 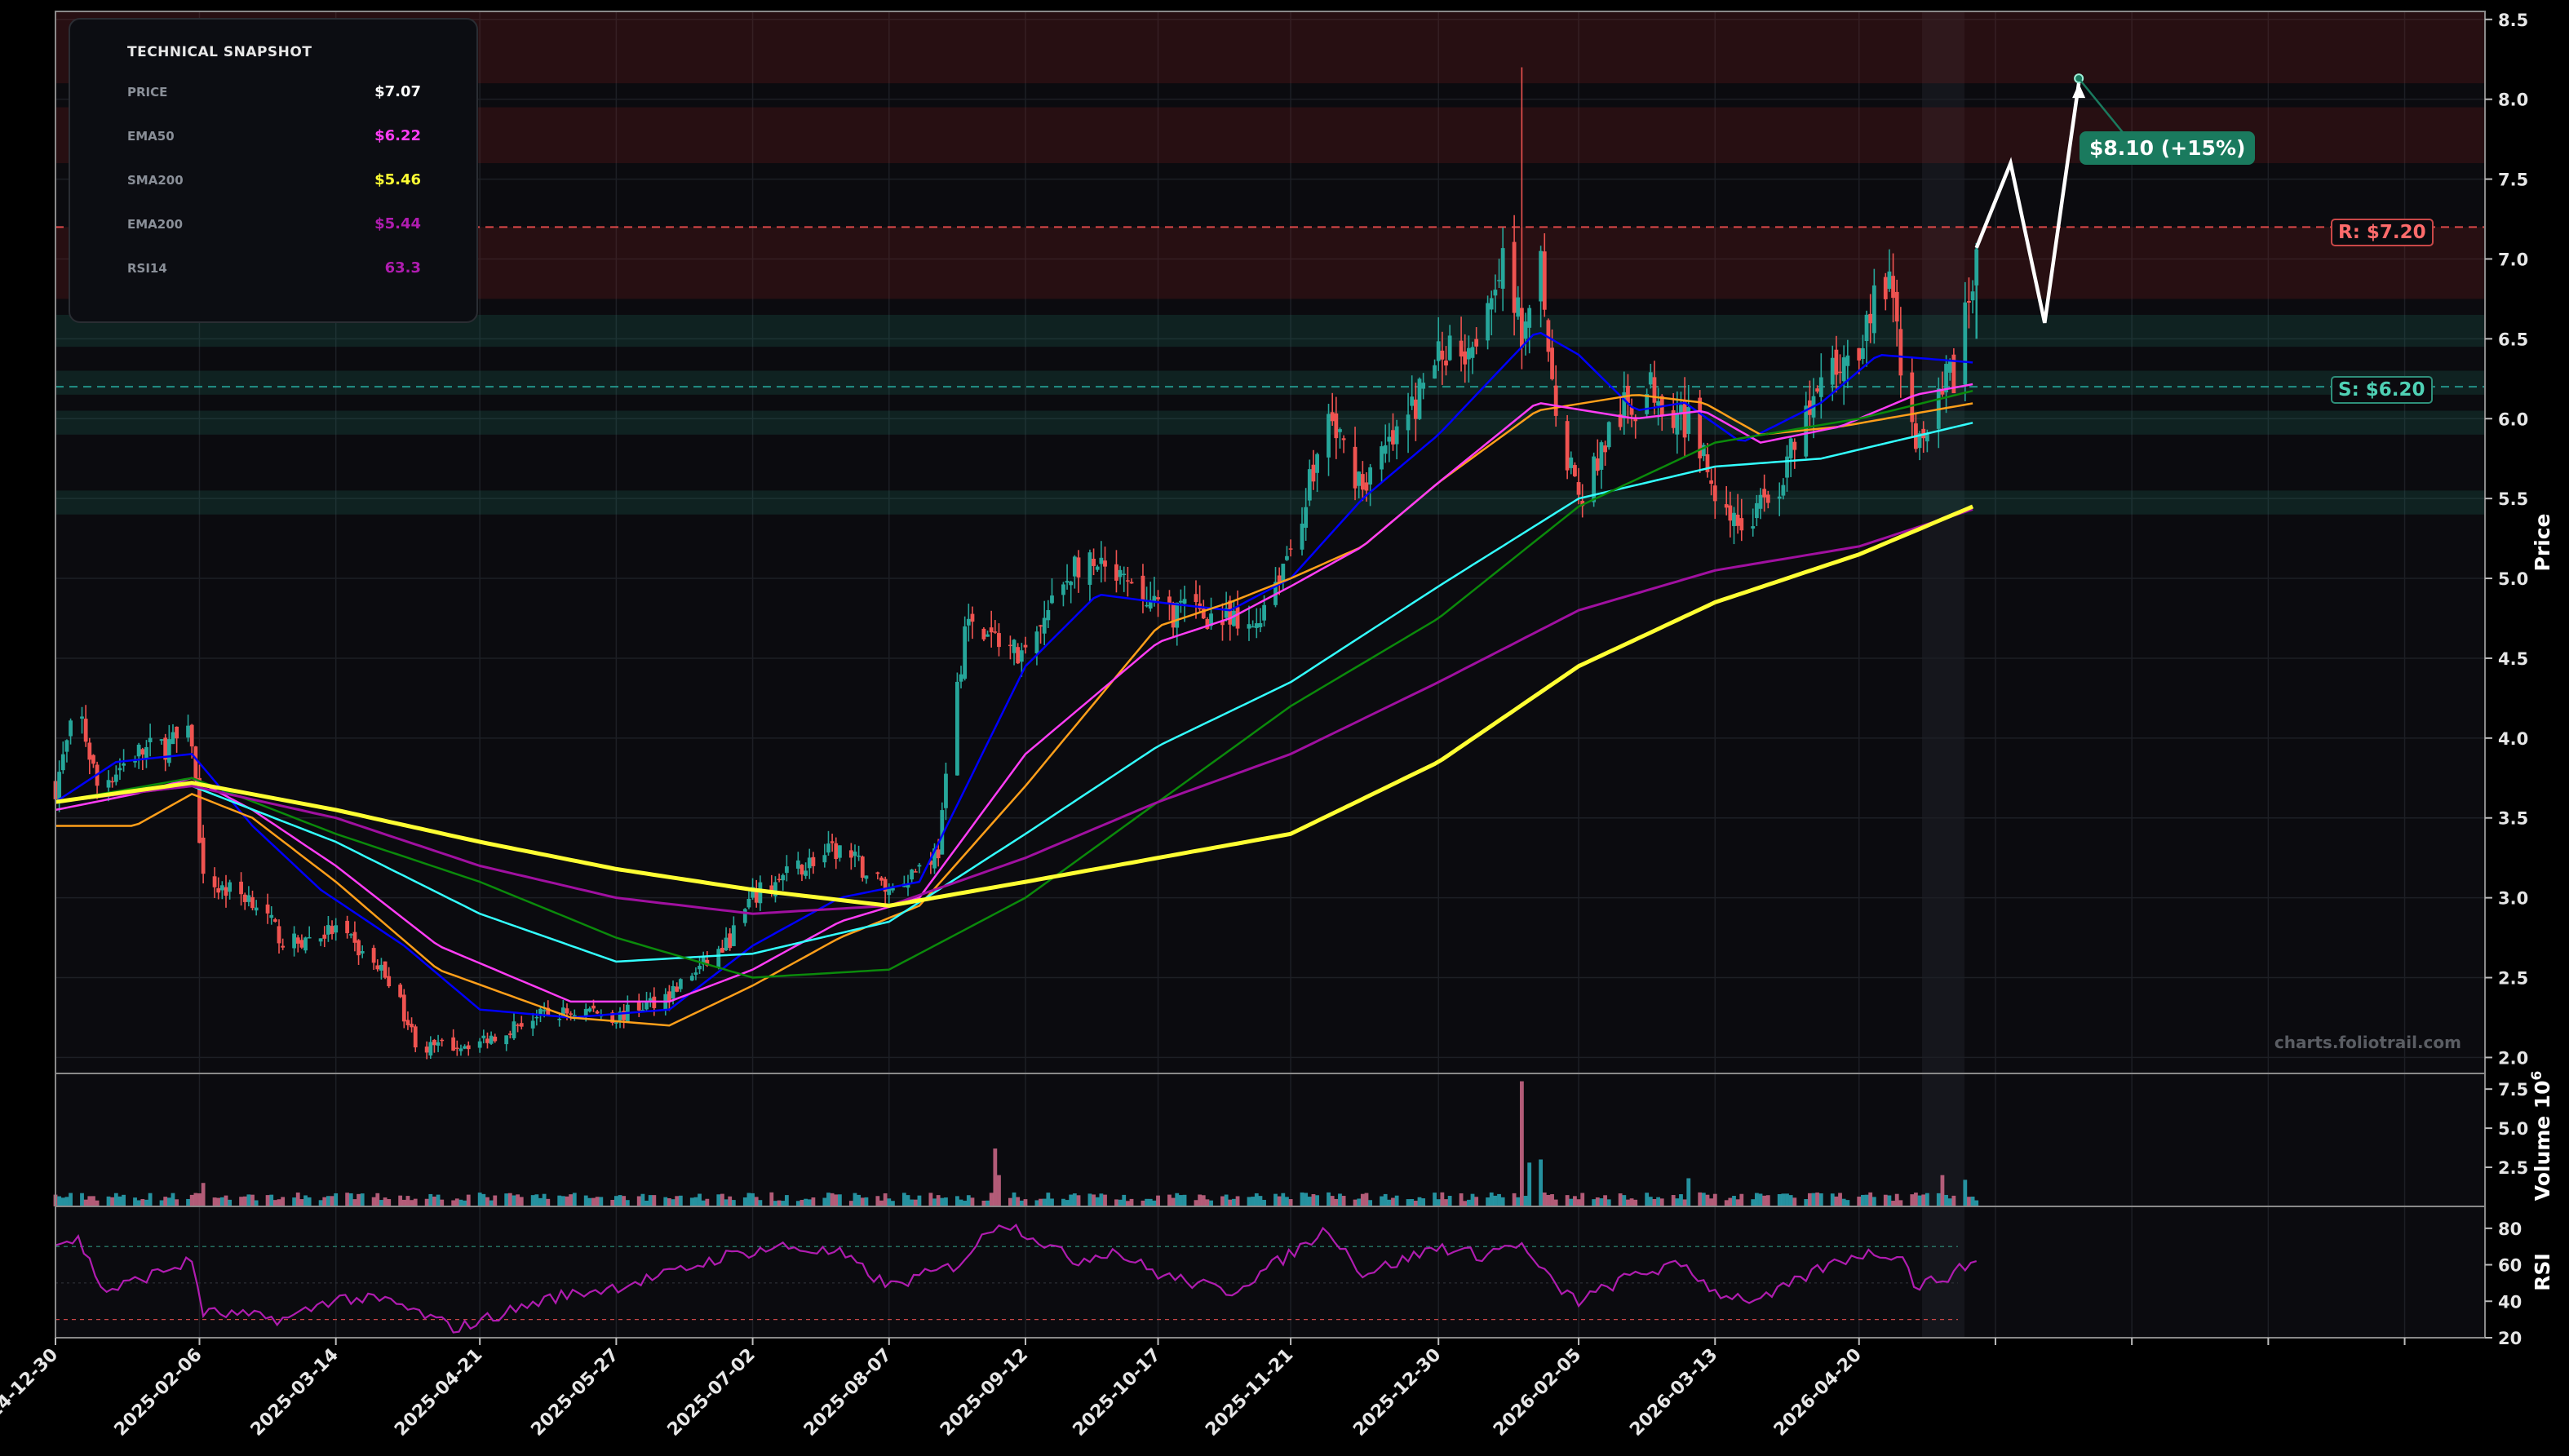 I want to click on date-tick-label: 2025-12-30, so click(x=1397, y=1393).